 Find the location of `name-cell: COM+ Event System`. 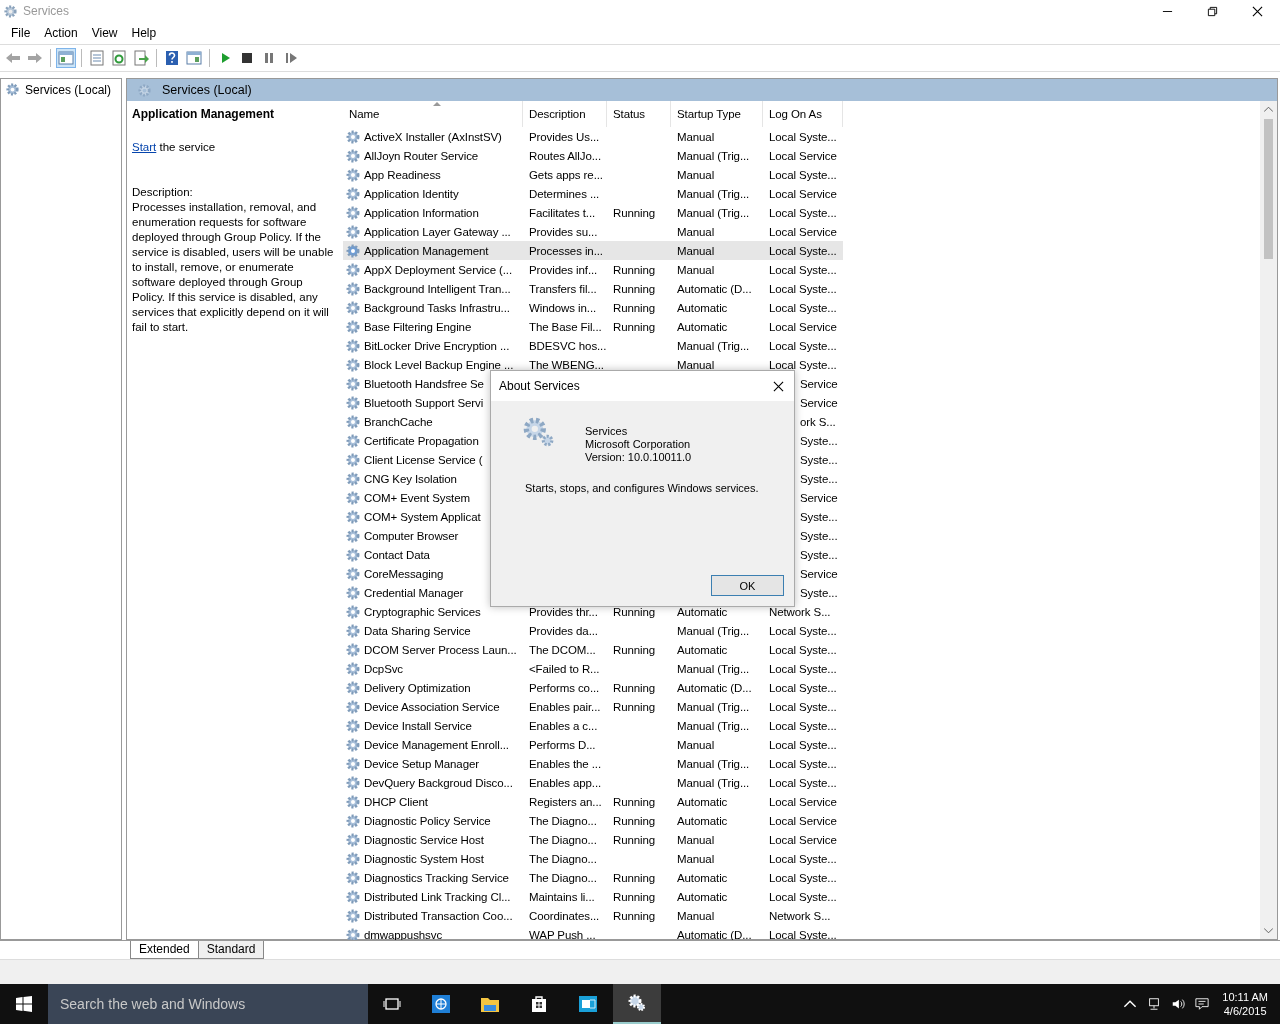

name-cell: COM+ Event System is located at coordinates (433, 497).